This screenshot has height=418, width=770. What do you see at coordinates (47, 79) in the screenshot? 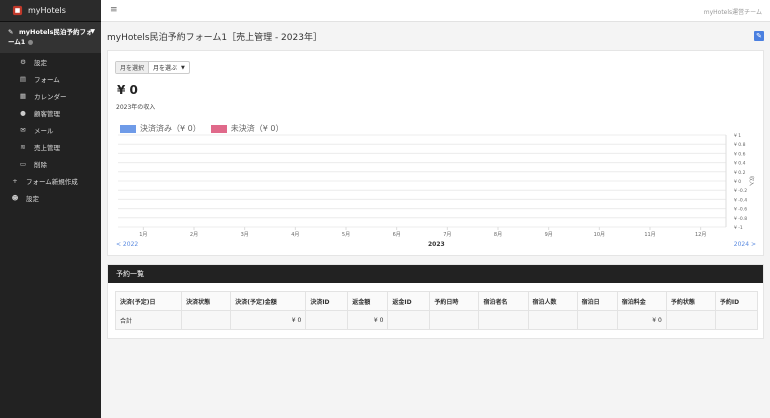
I see `sidebar-item-label: フォーム` at bounding box center [47, 79].